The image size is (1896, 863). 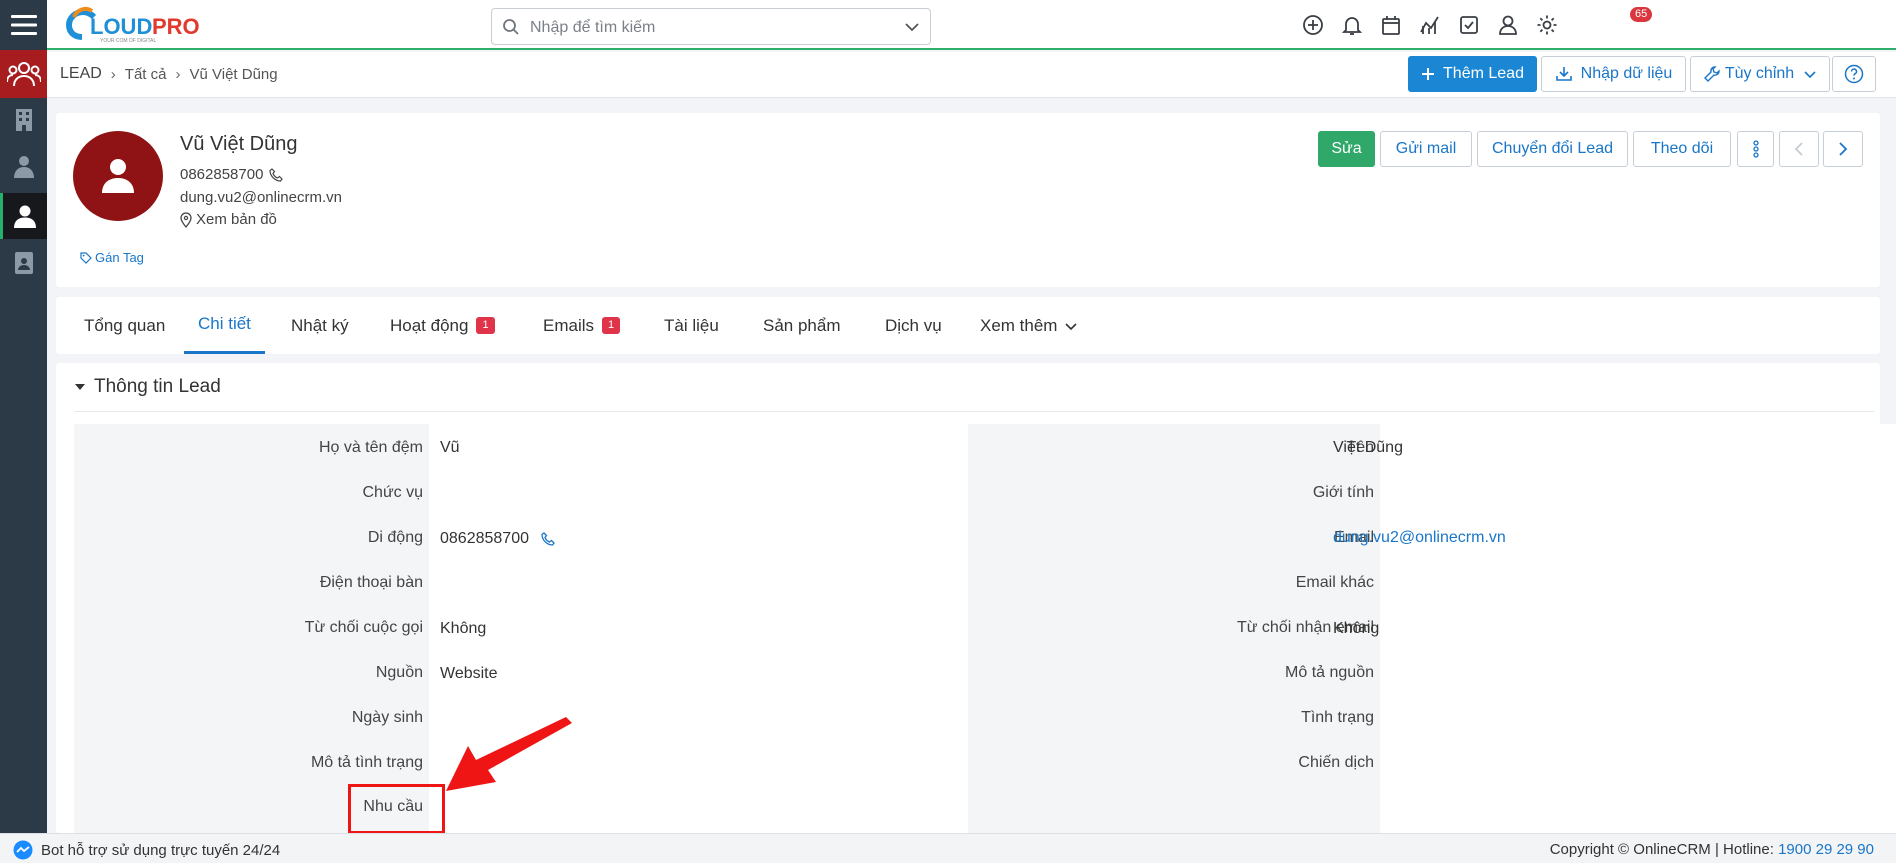 What do you see at coordinates (23, 120) in the screenshot?
I see `rail-organizations-button` at bounding box center [23, 120].